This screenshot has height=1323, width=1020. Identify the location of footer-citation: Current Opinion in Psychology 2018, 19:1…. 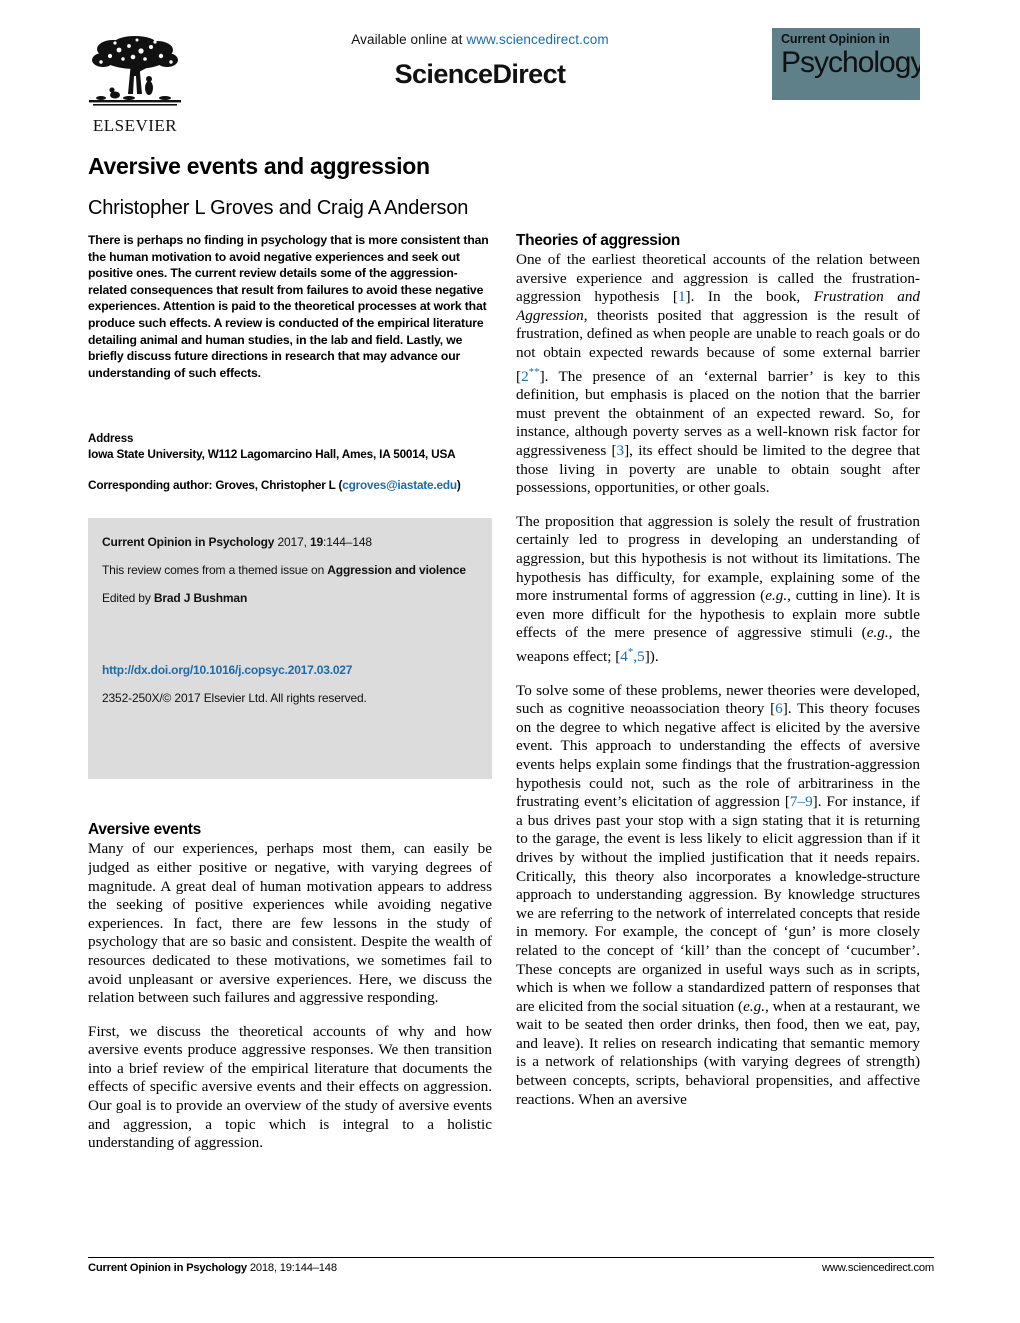
(212, 1268).